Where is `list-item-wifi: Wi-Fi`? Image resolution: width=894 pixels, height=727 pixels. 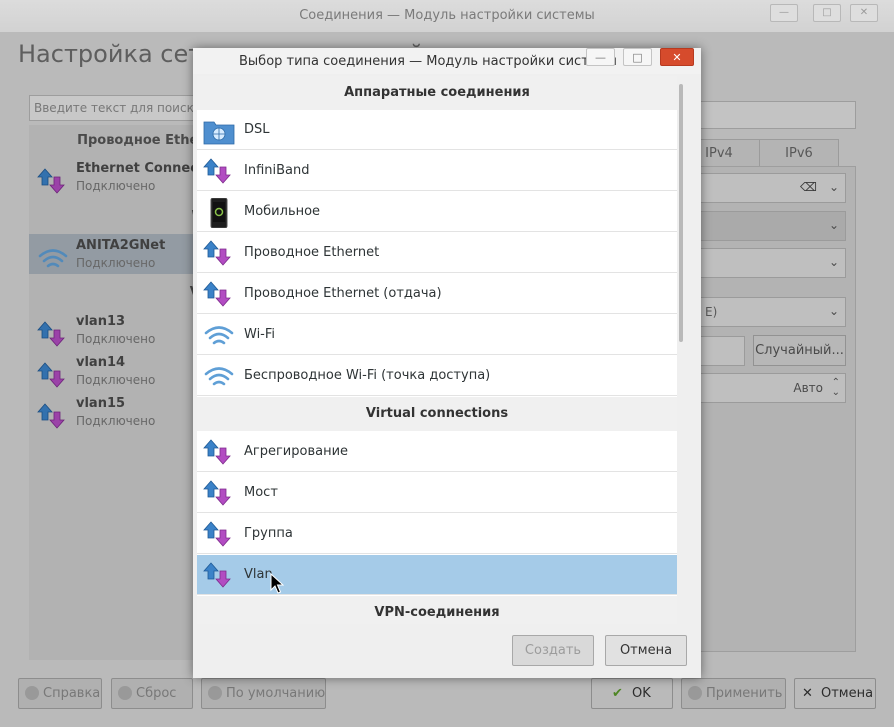
list-item-wifi: Wi-Fi is located at coordinates (437, 335).